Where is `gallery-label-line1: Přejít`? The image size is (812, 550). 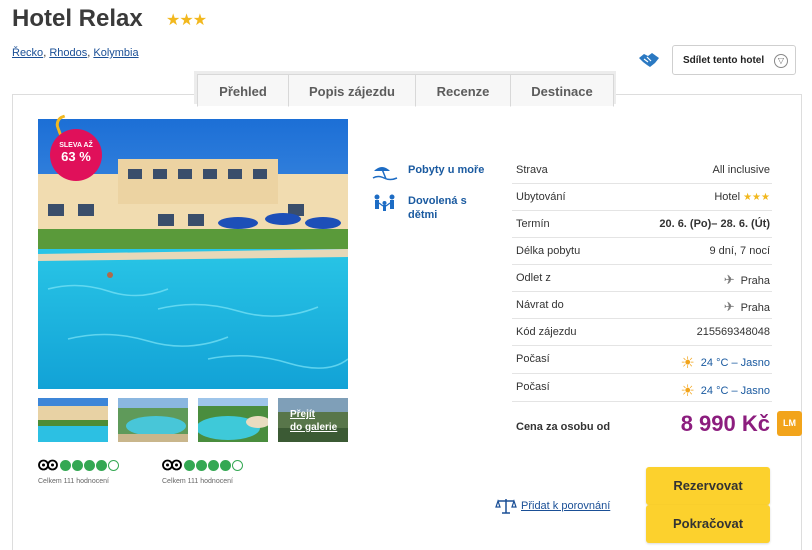 gallery-label-line1: Přejít is located at coordinates (303, 414).